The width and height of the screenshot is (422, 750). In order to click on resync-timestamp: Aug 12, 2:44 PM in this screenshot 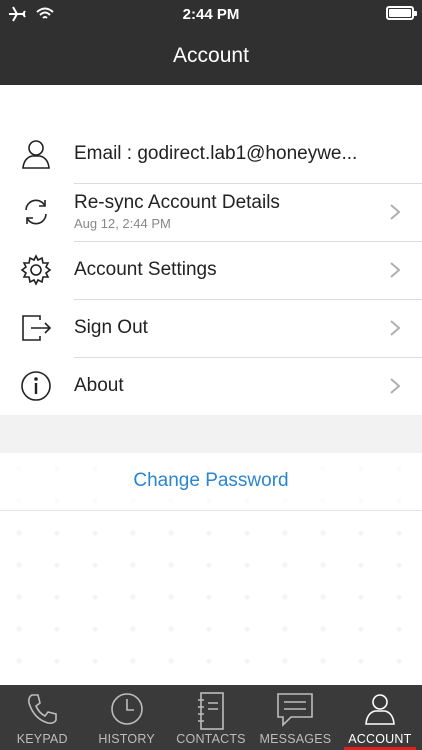, I will do `click(122, 223)`.